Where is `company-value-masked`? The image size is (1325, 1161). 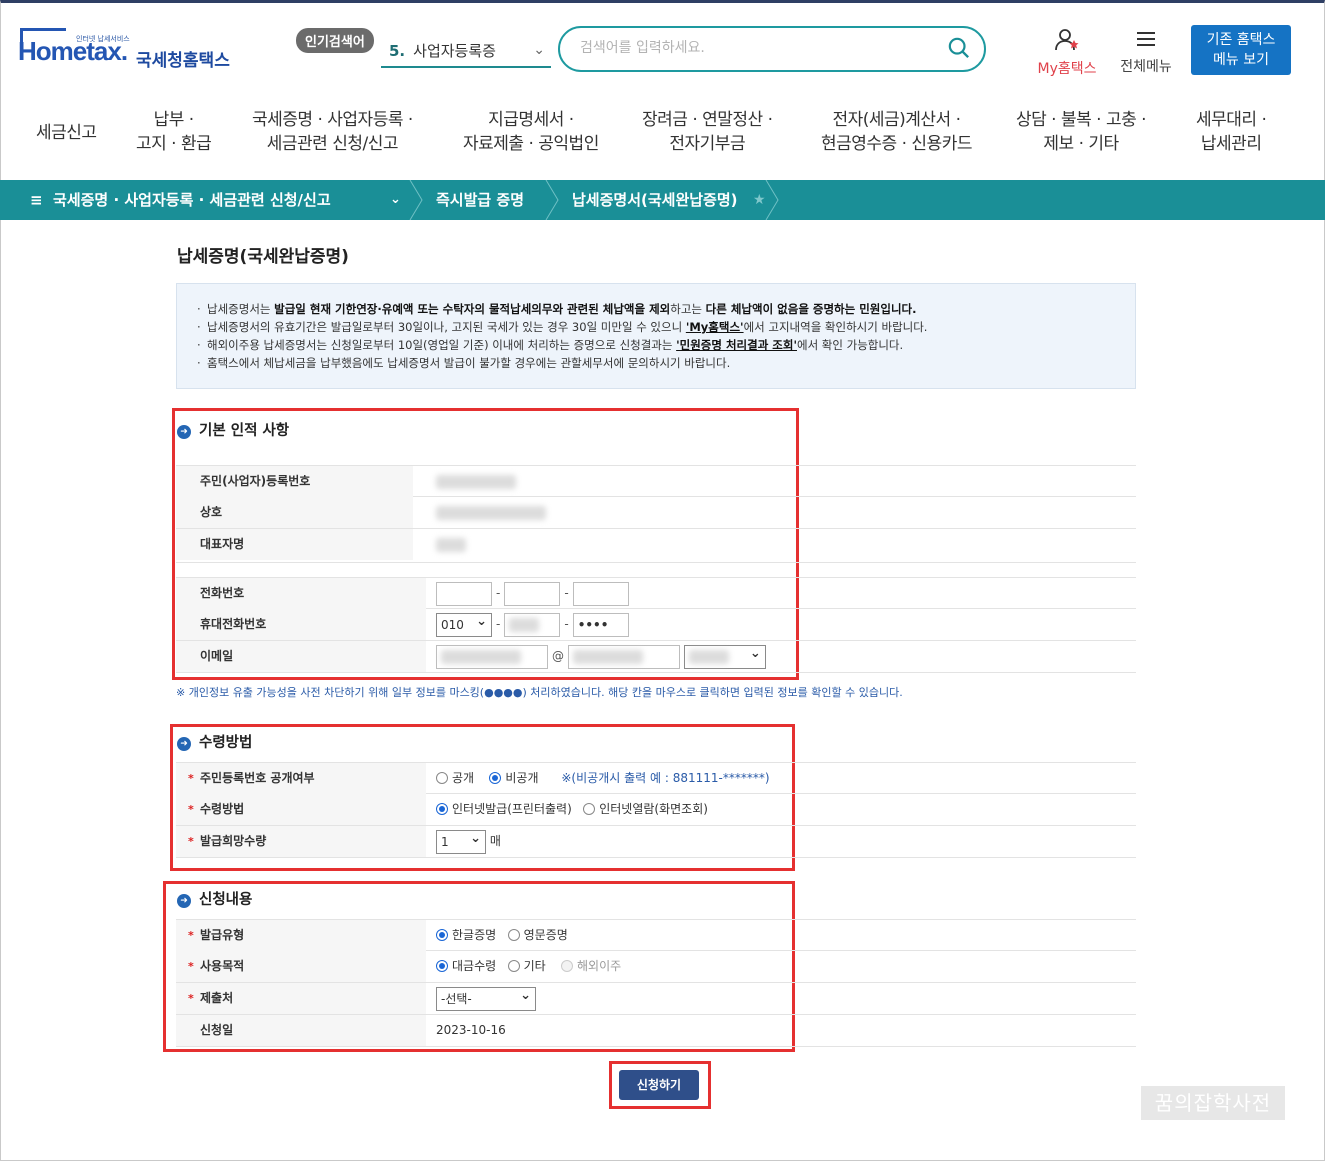 company-value-masked is located at coordinates (491, 512).